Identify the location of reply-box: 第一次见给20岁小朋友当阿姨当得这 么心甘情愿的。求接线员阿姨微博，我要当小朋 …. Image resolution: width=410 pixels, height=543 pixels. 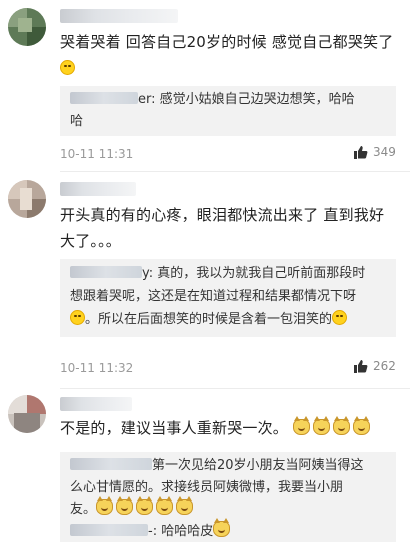
(228, 497).